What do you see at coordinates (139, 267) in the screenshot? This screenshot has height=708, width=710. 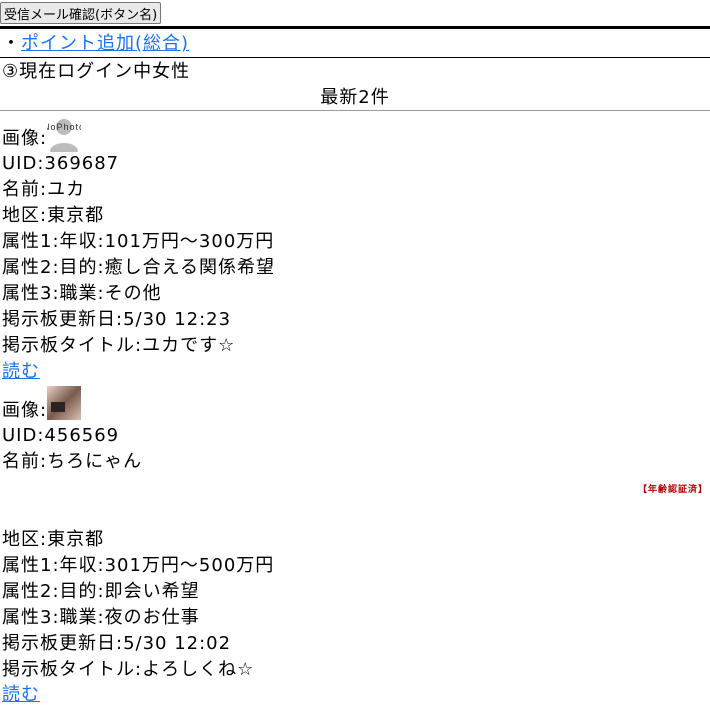 I see `profile-attr2: 属性2:目的:癒し合える関係希望` at bounding box center [139, 267].